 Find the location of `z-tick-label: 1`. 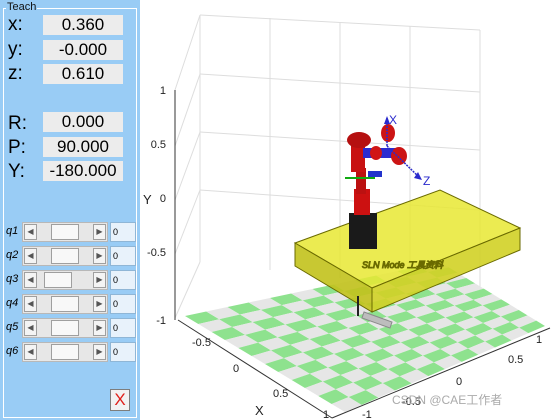

z-tick-label: 1 is located at coordinates (163, 91).